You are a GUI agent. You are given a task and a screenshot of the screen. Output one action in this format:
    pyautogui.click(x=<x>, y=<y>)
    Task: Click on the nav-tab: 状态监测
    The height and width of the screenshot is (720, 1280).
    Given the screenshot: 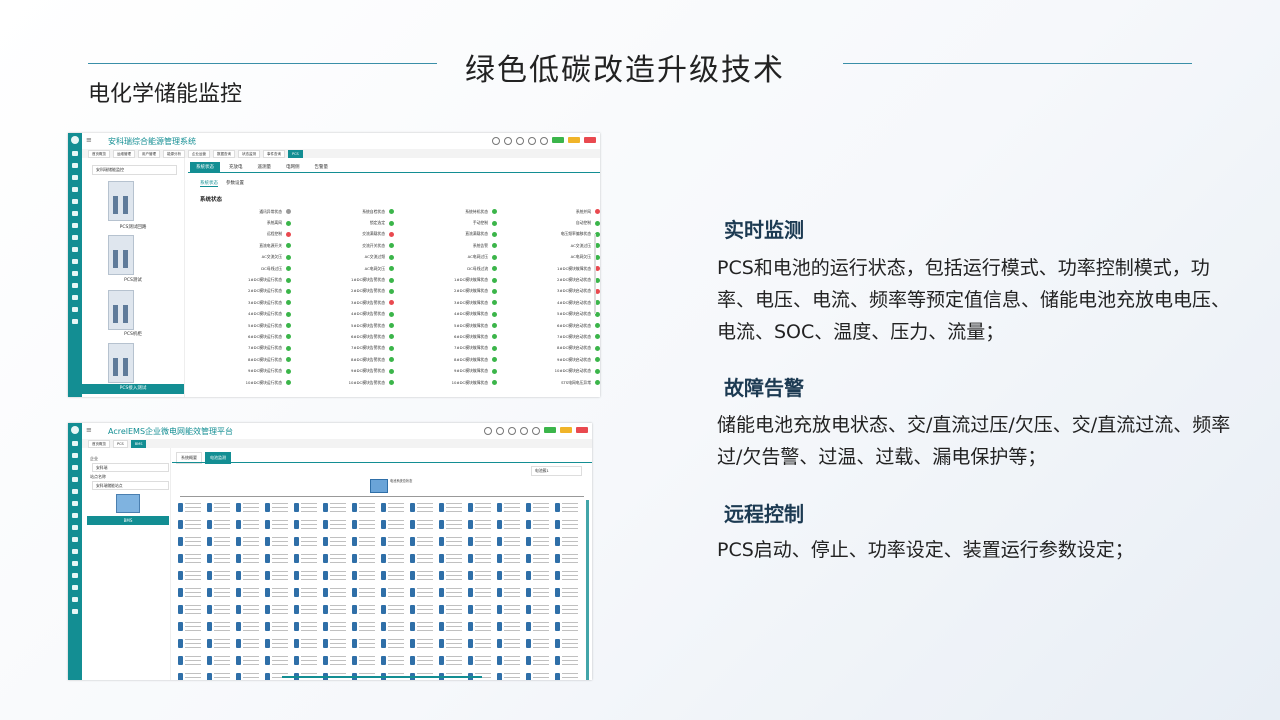 What is the action you would take?
    pyautogui.click(x=249, y=153)
    